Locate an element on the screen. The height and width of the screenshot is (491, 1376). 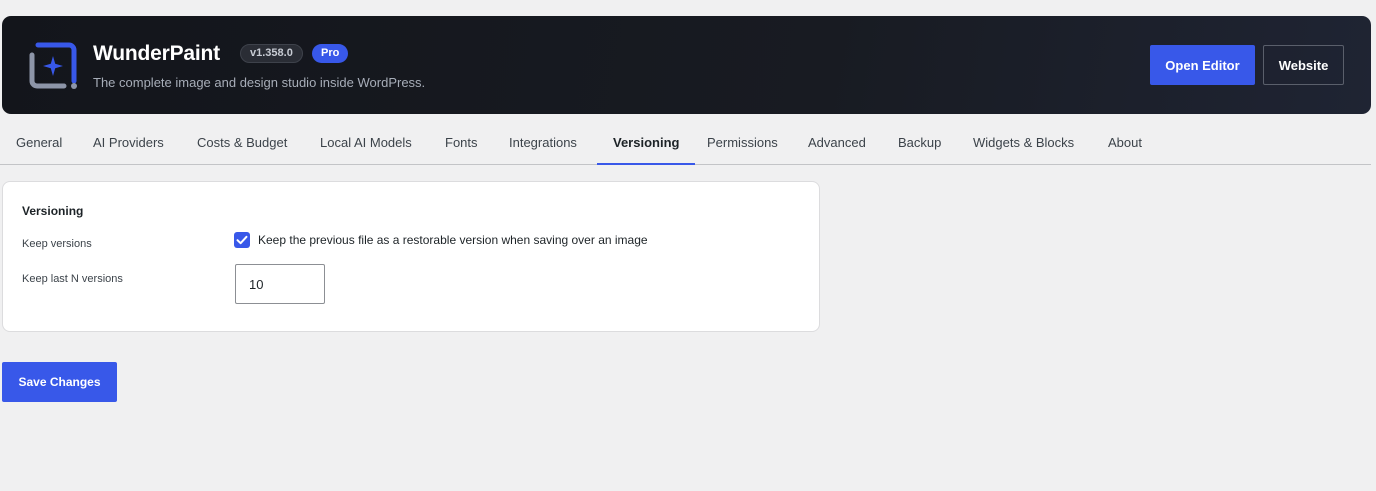
open-editor-button: Open Editor is located at coordinates (1202, 65).